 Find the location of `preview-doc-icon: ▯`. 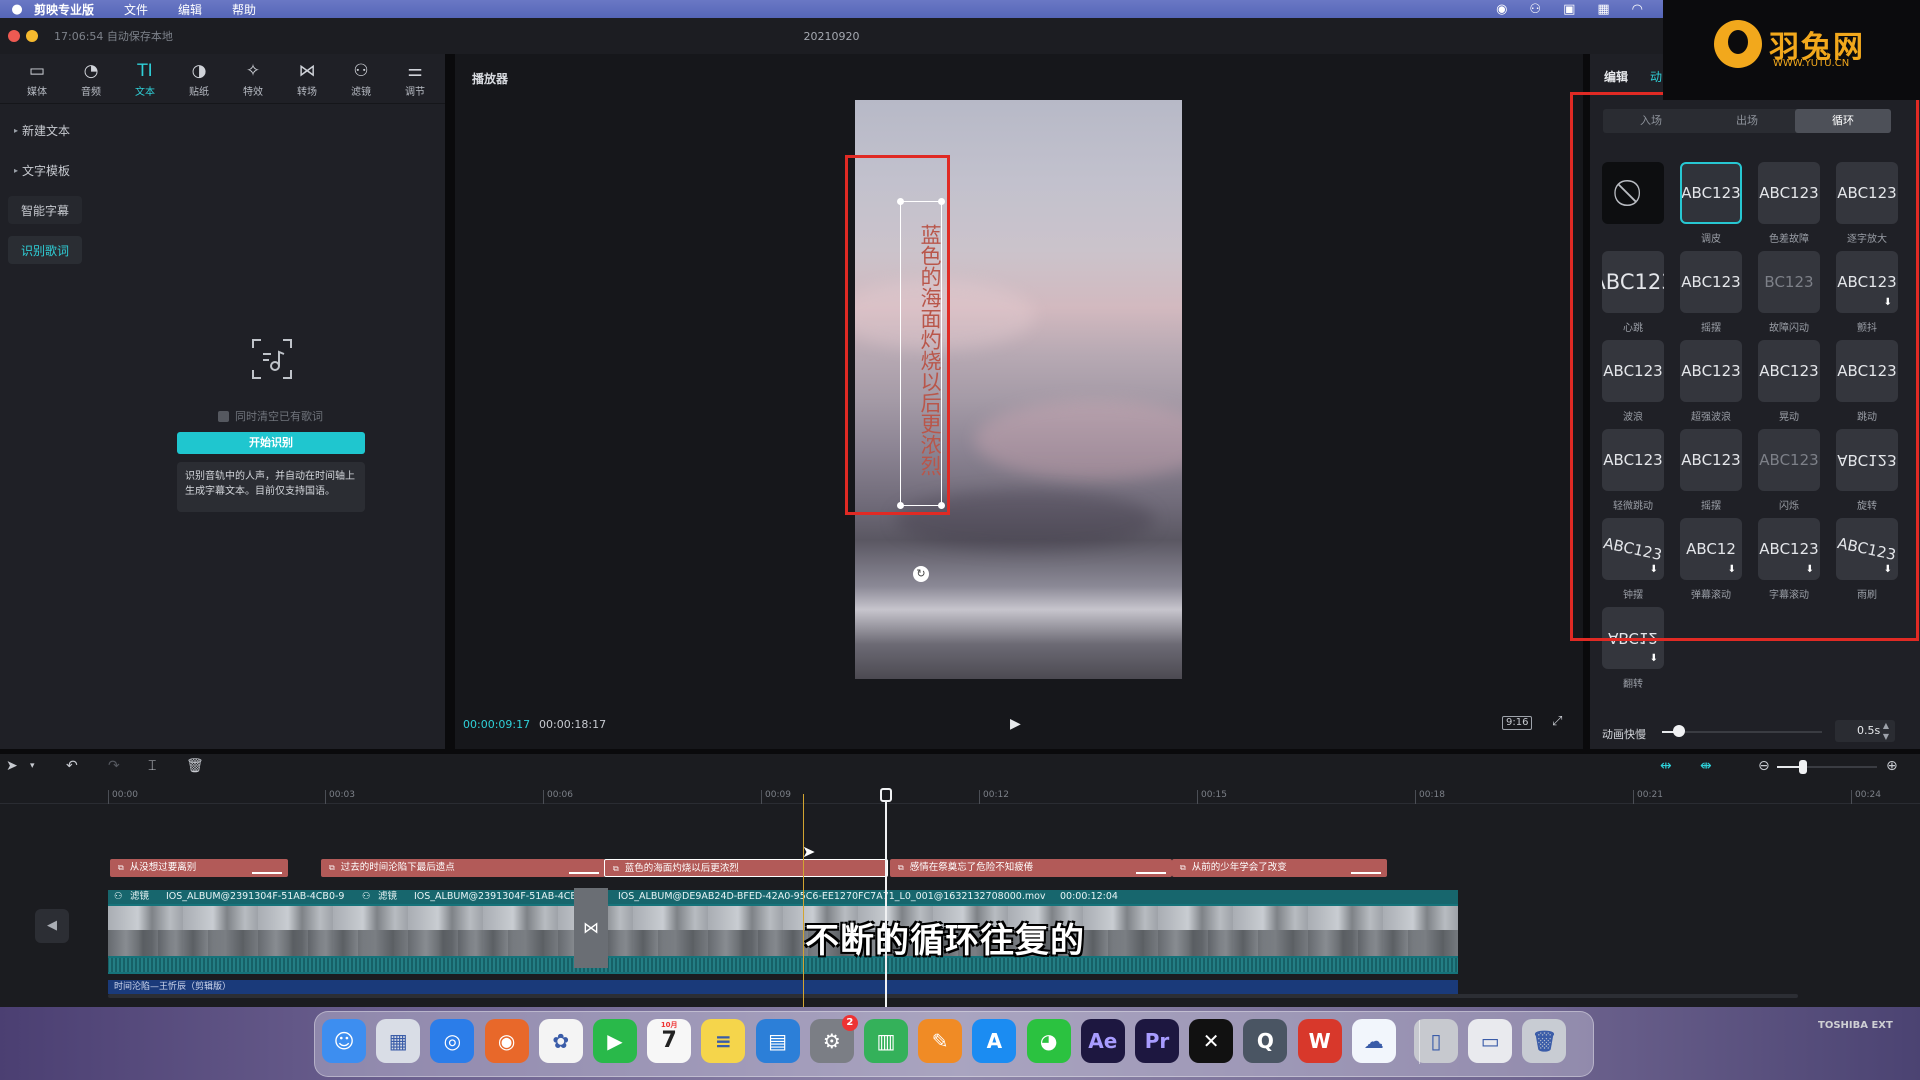

preview-doc-icon: ▯ is located at coordinates (1436, 1041).